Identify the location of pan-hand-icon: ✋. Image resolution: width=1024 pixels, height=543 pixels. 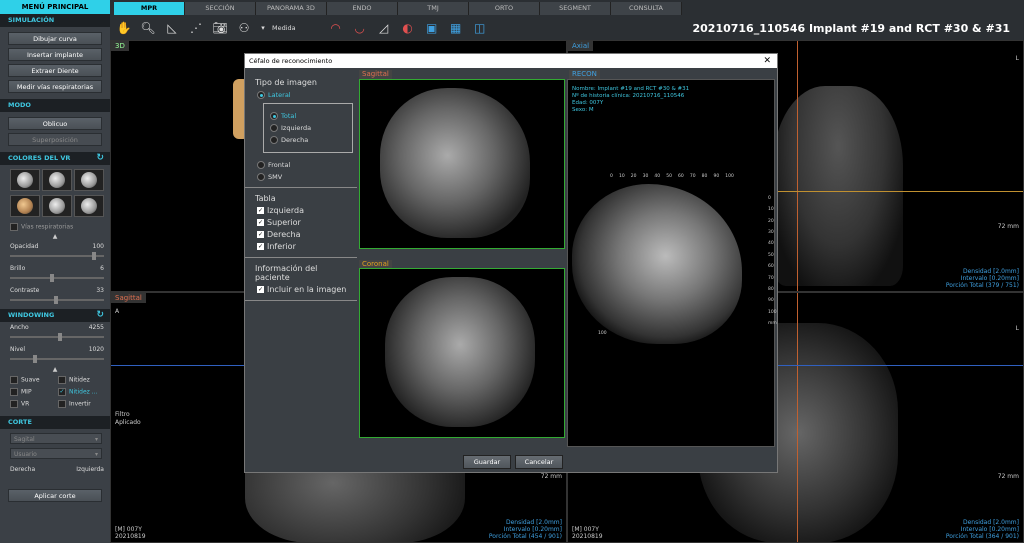
(124, 28).